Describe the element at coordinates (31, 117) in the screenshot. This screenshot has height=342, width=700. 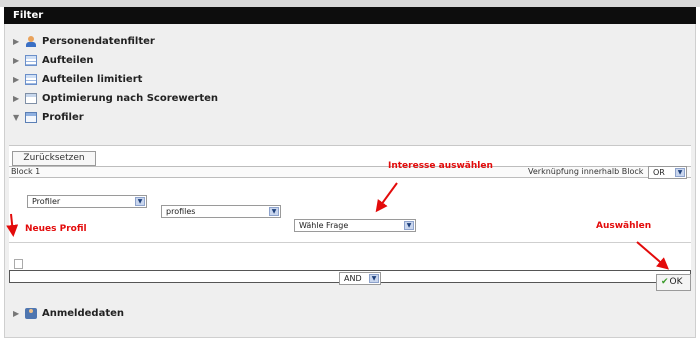
I see `form-icon` at that location.